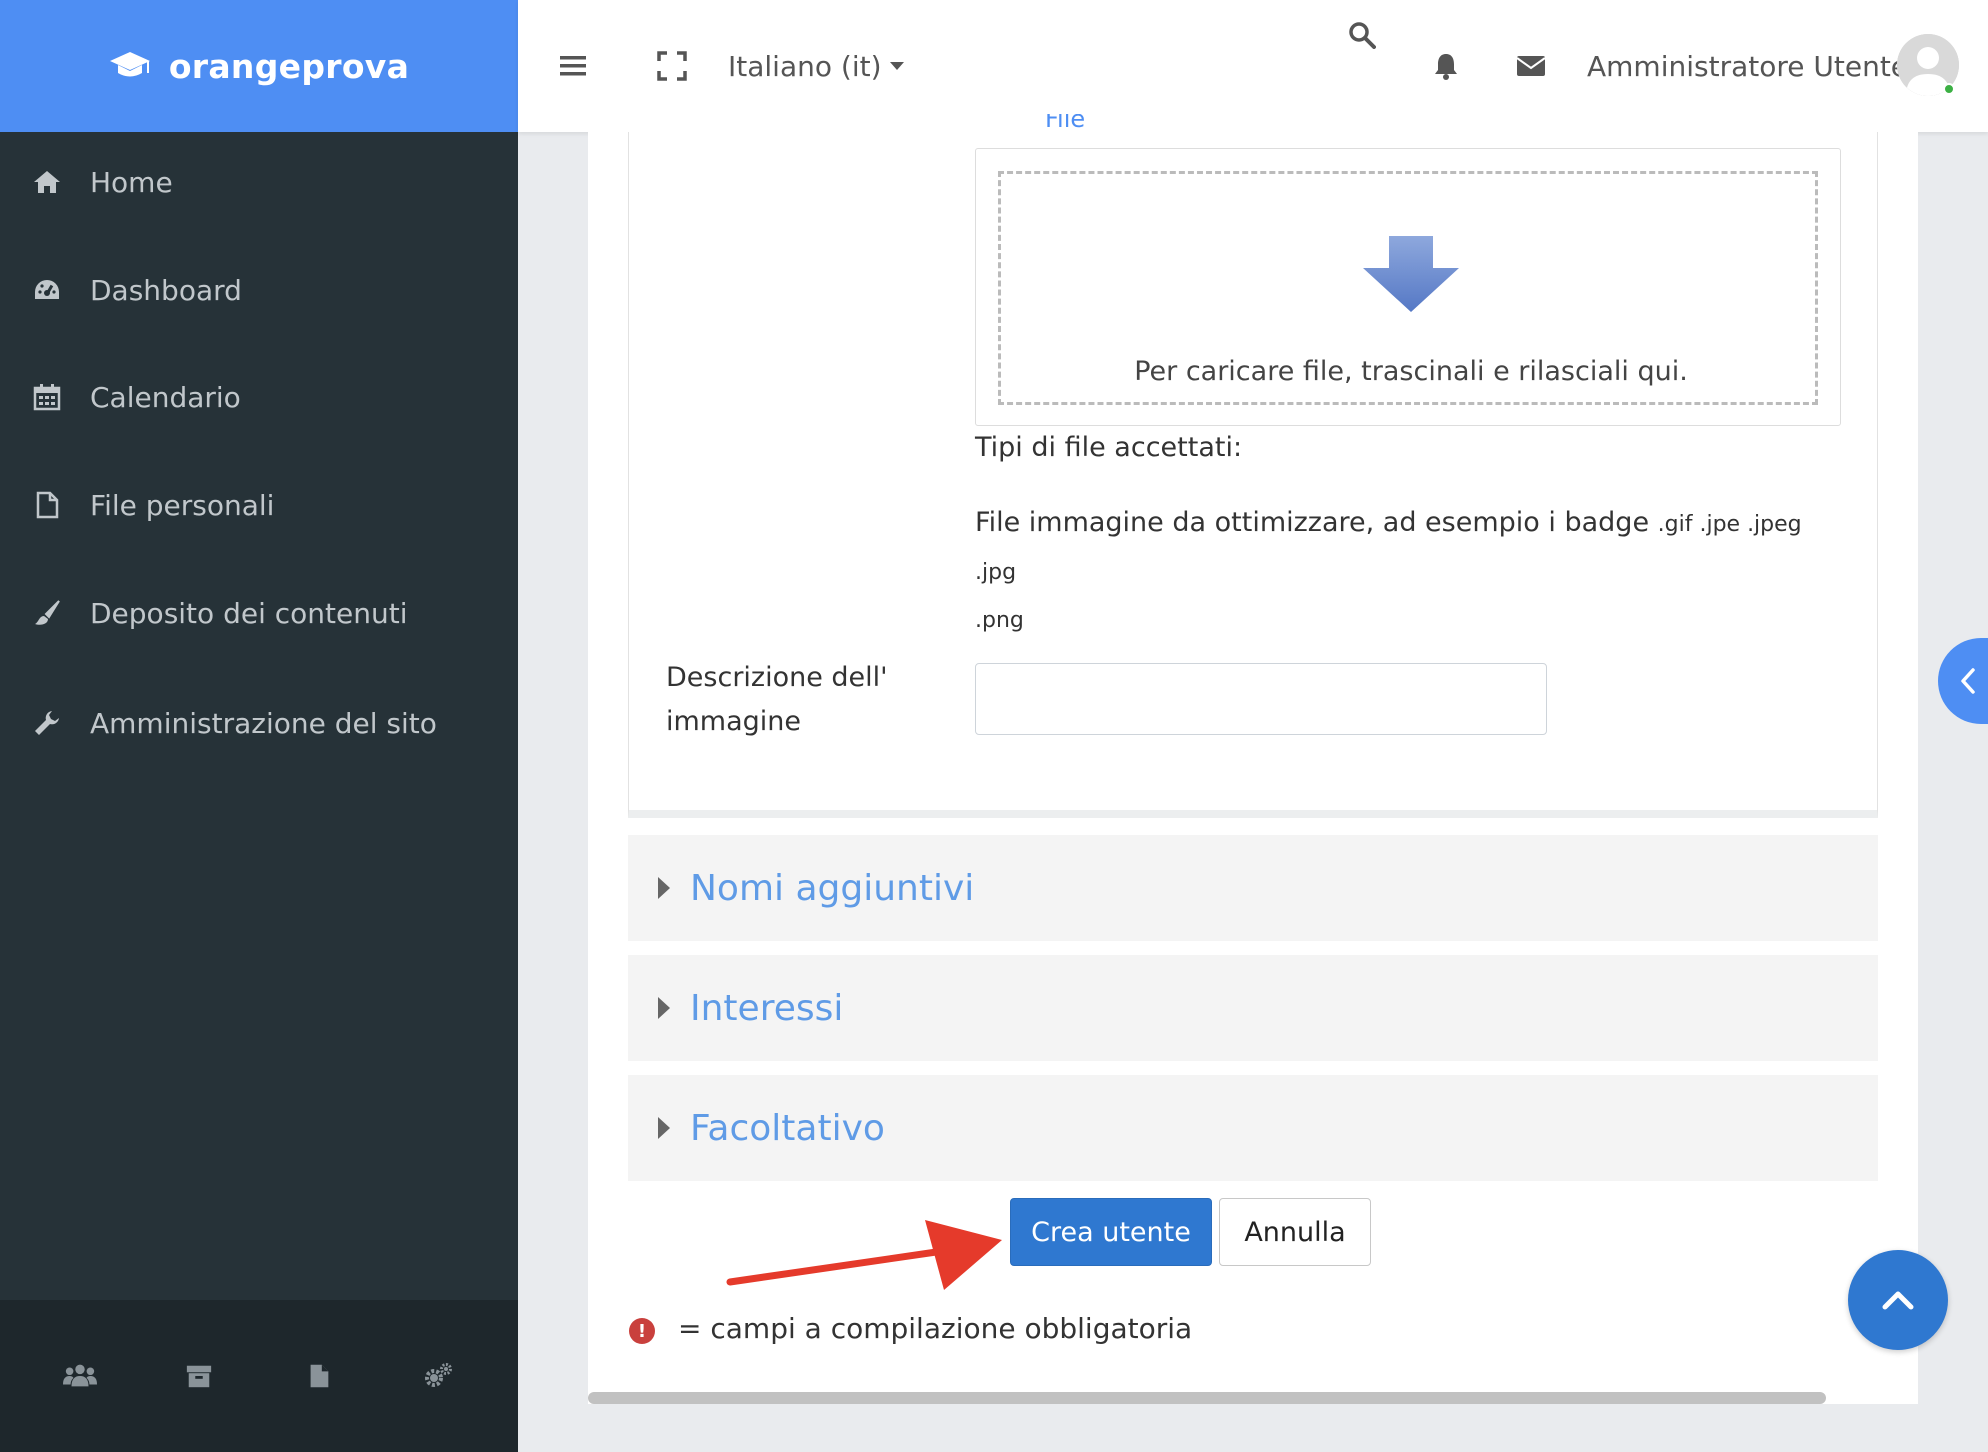 The image size is (1988, 1452). What do you see at coordinates (999, 620) in the screenshot?
I see `accepted-extensions-more: .png` at bounding box center [999, 620].